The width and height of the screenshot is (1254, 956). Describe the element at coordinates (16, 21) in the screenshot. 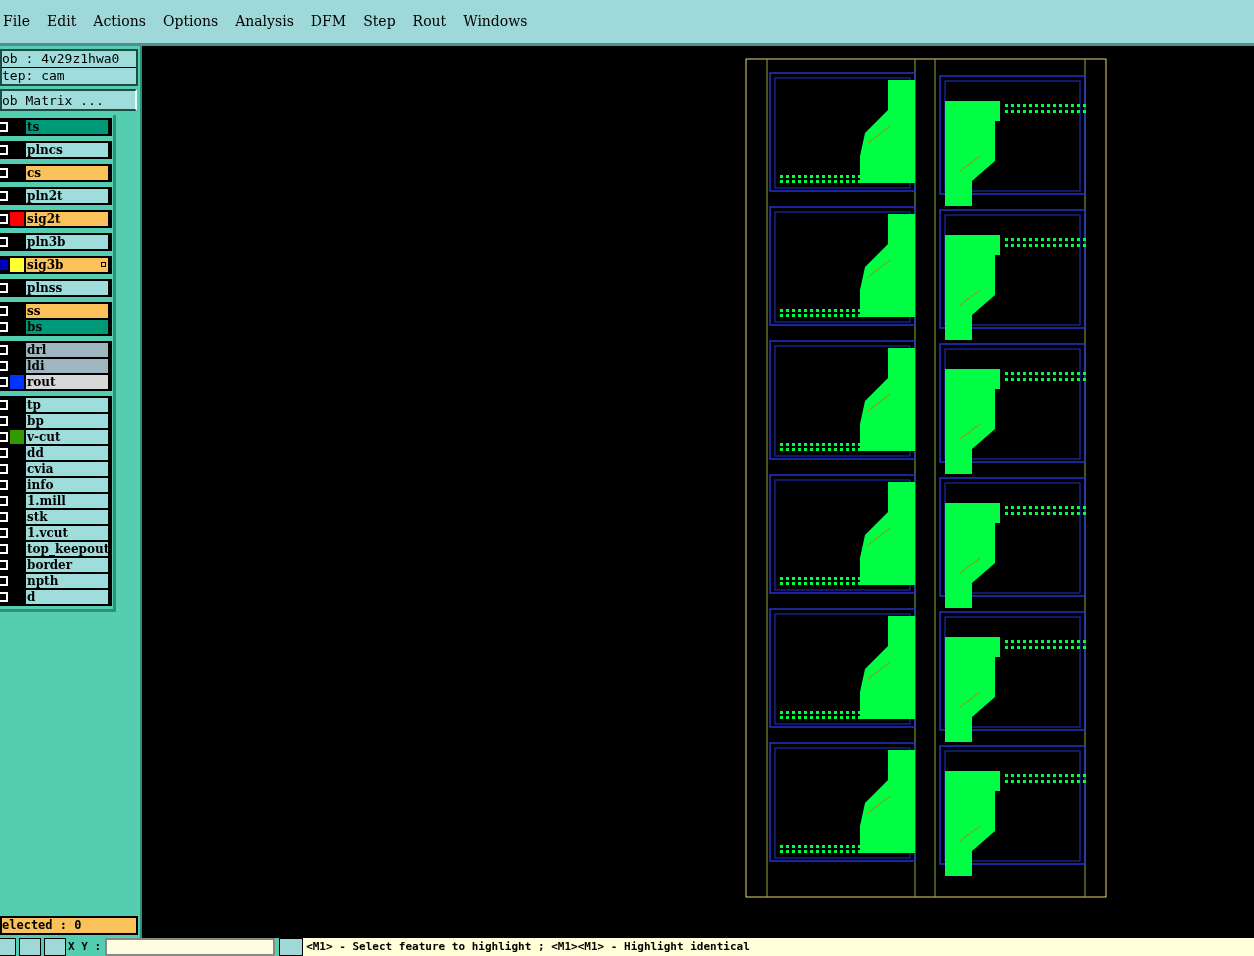

I see `menu-item: File` at that location.